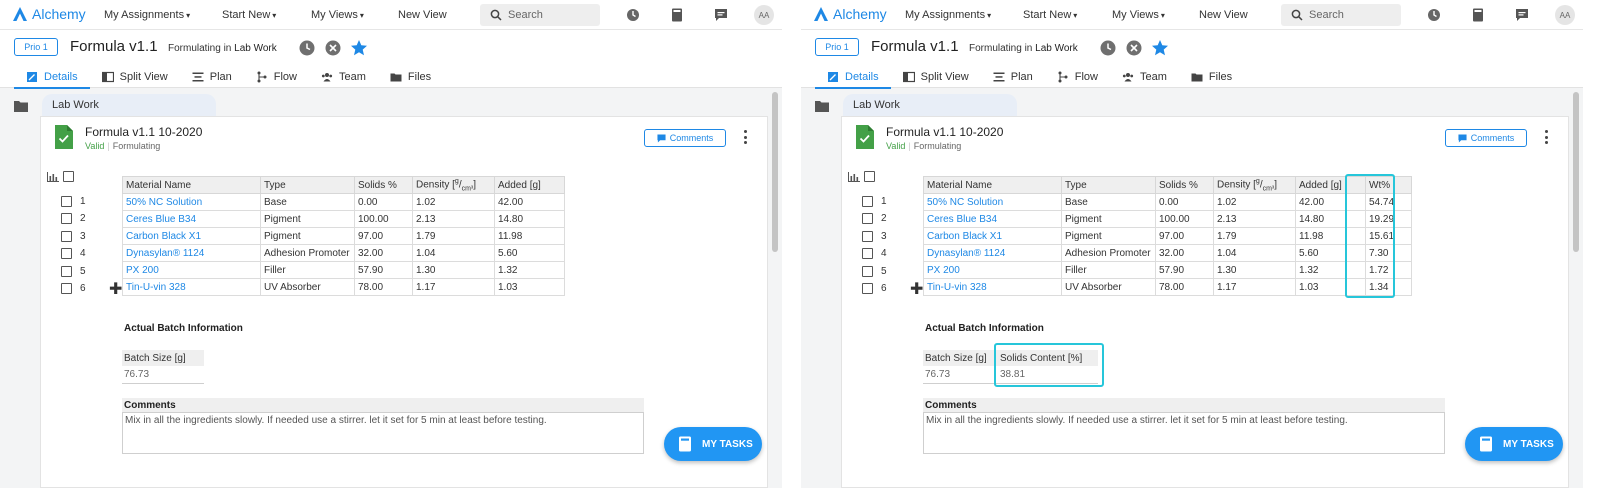 The height and width of the screenshot is (488, 1600). Describe the element at coordinates (1388, 185) in the screenshot. I see `col-wt-percent: Wt%` at that location.